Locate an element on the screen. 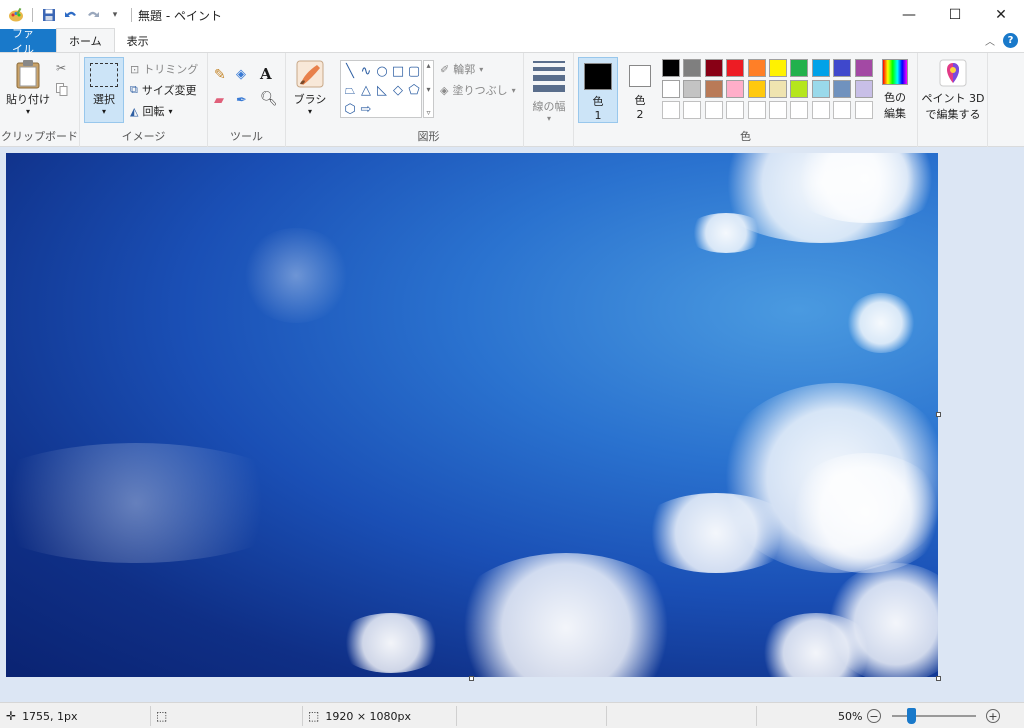 Image resolution: width=1024 pixels, height=728 pixels. pentagon-shape-icon: ⬠ is located at coordinates (414, 90).